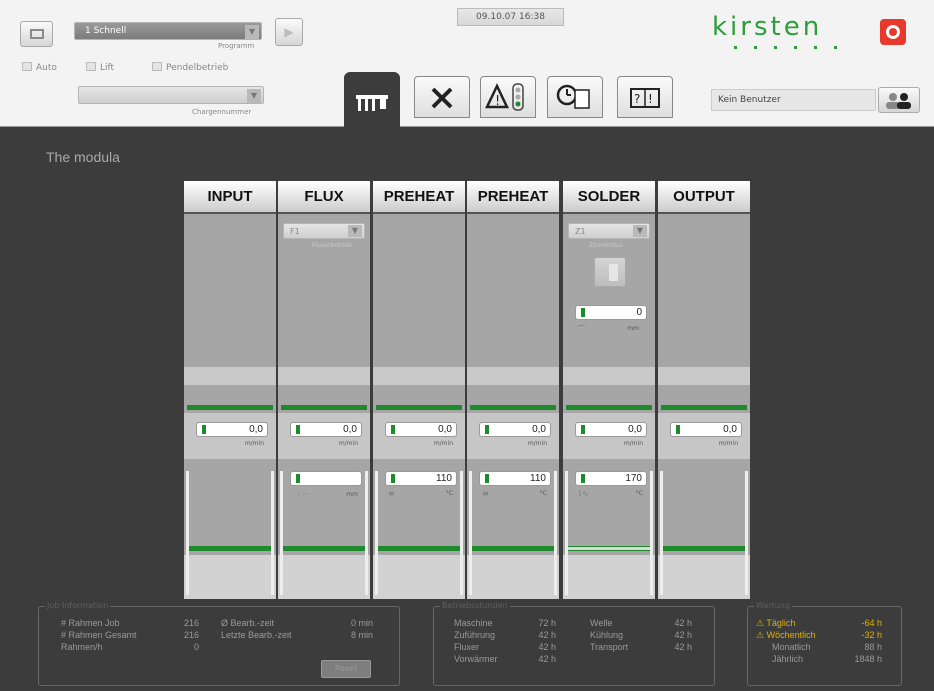 This screenshot has height=691, width=934. What do you see at coordinates (611, 312) in the screenshot?
I see `wave-height-field: 0` at bounding box center [611, 312].